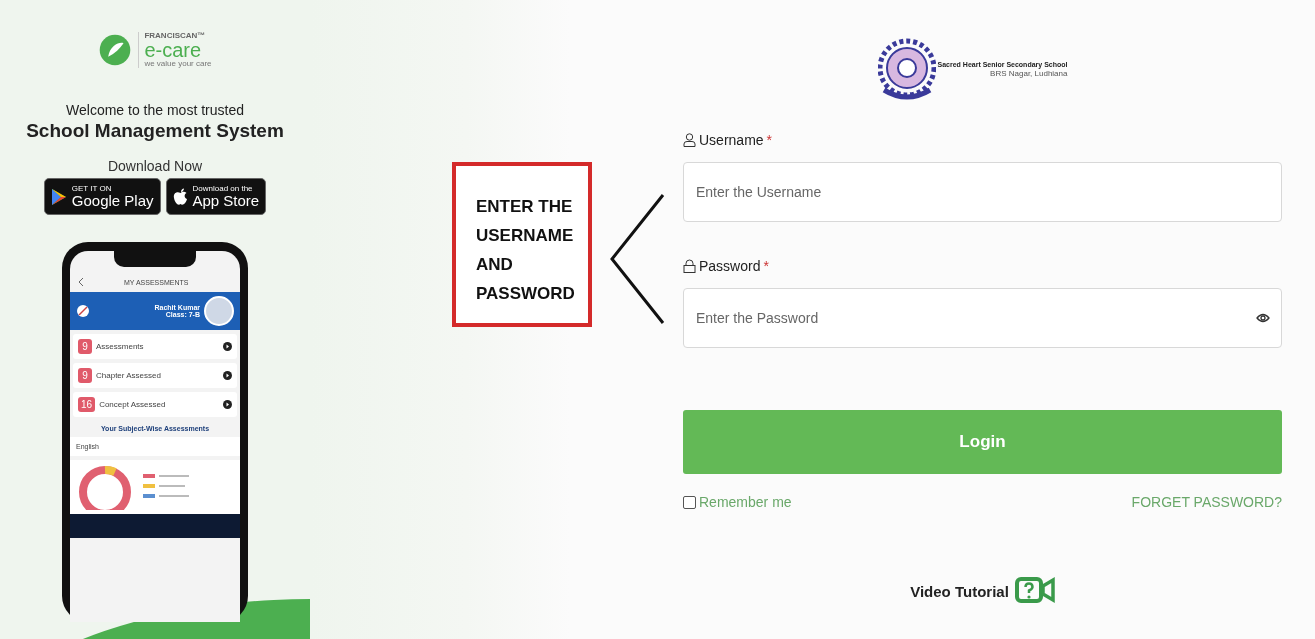  Describe the element at coordinates (982, 318) in the screenshot. I see `password-input-field: Enter the Password` at that location.